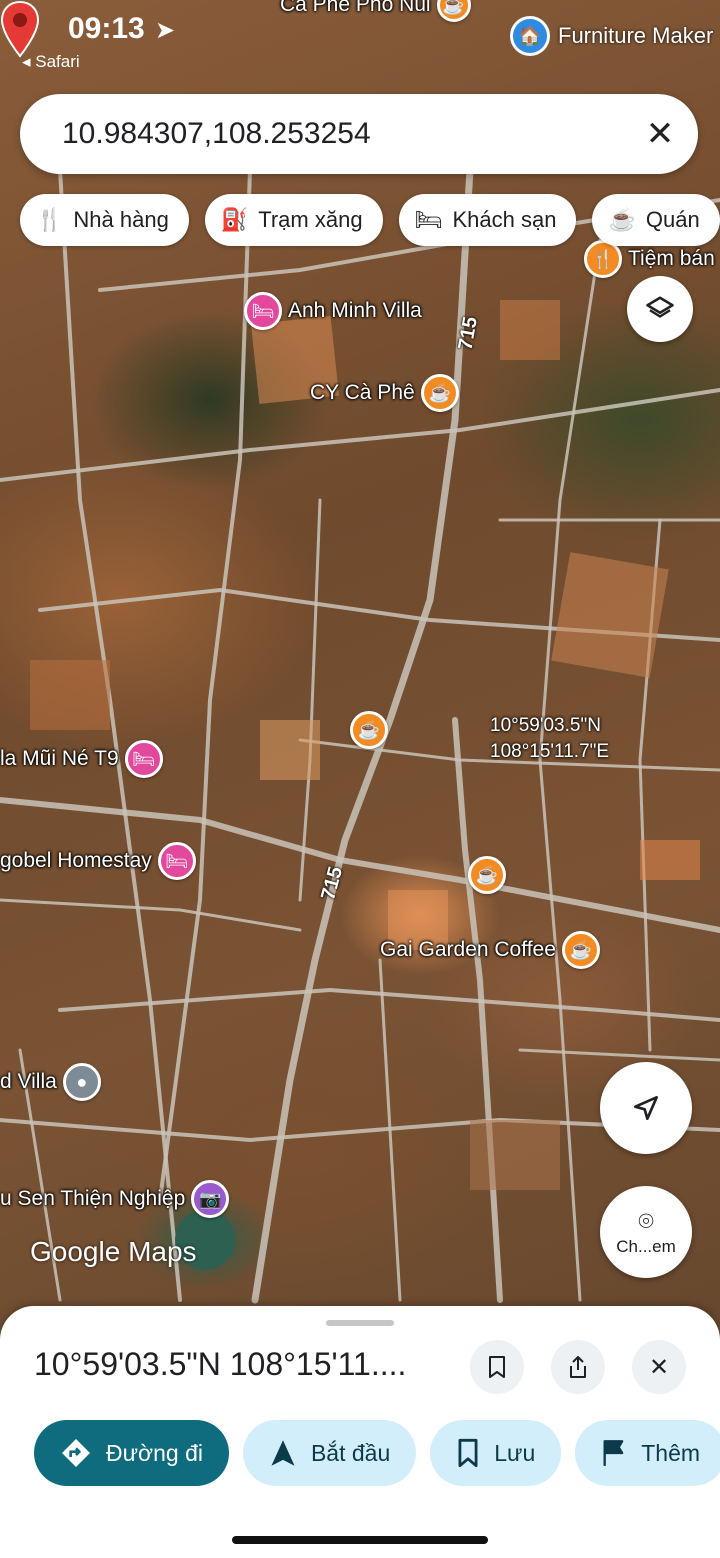  I want to click on save-label: Lưu, so click(515, 1452).